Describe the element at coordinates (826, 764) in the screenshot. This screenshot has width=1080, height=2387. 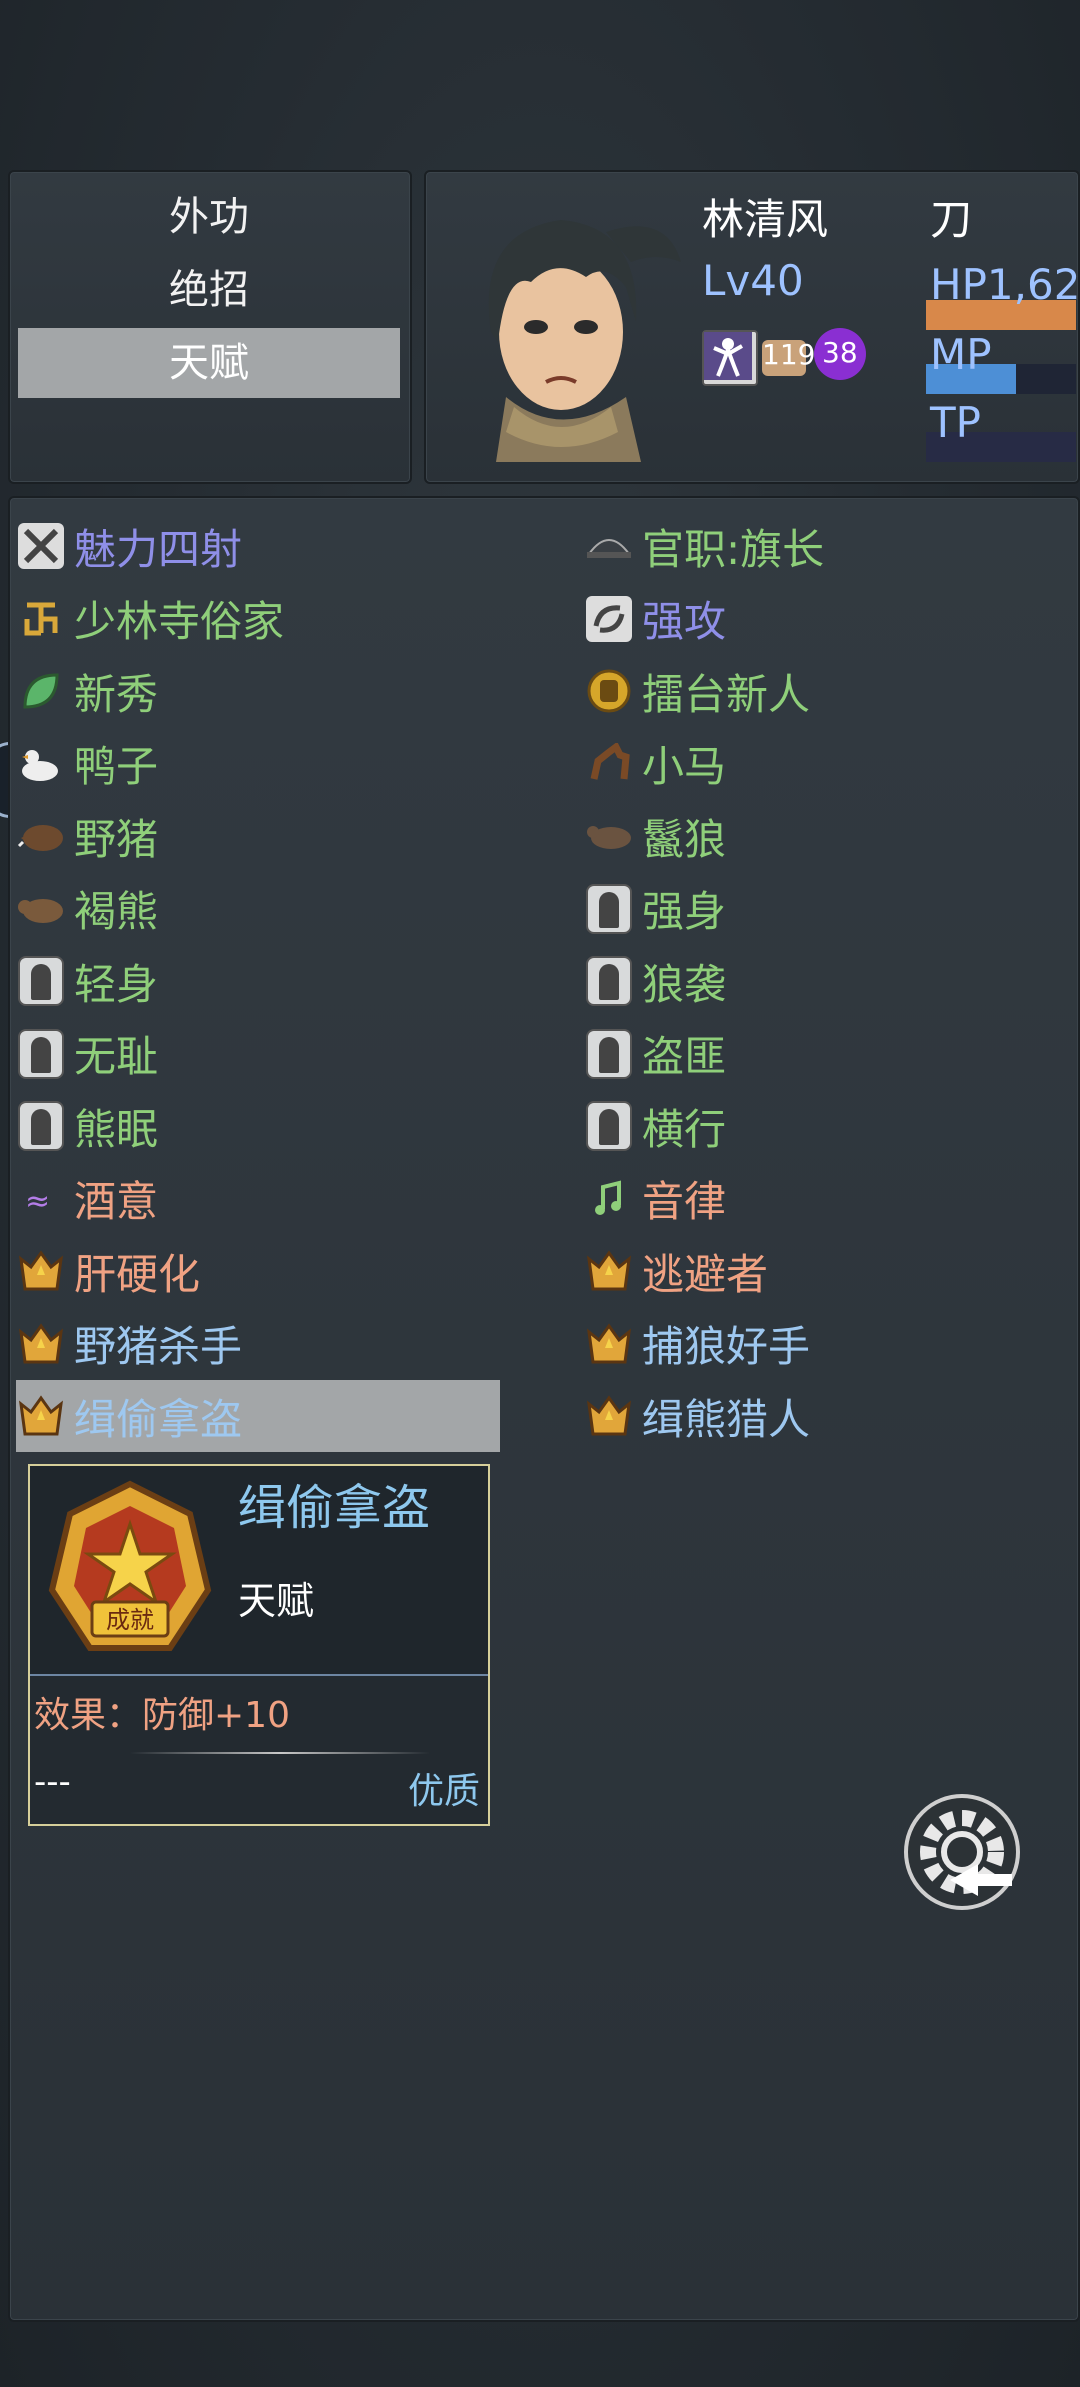
I see `talent-right-3: 小马` at that location.